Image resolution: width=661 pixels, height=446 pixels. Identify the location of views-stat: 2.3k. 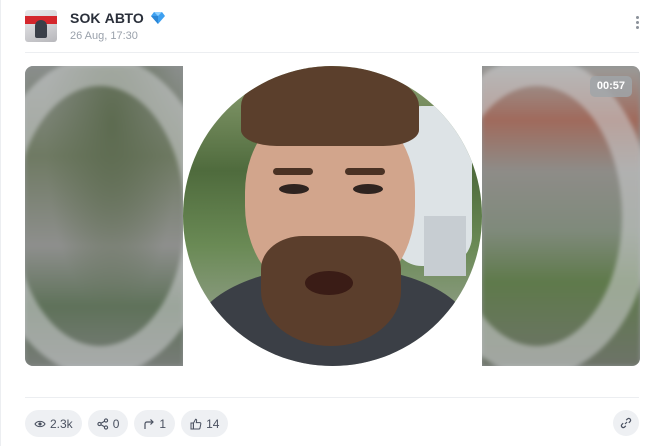
(53, 423).